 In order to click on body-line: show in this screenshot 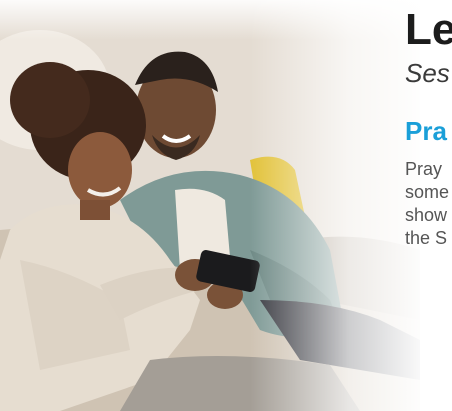, I will do `click(426, 215)`.